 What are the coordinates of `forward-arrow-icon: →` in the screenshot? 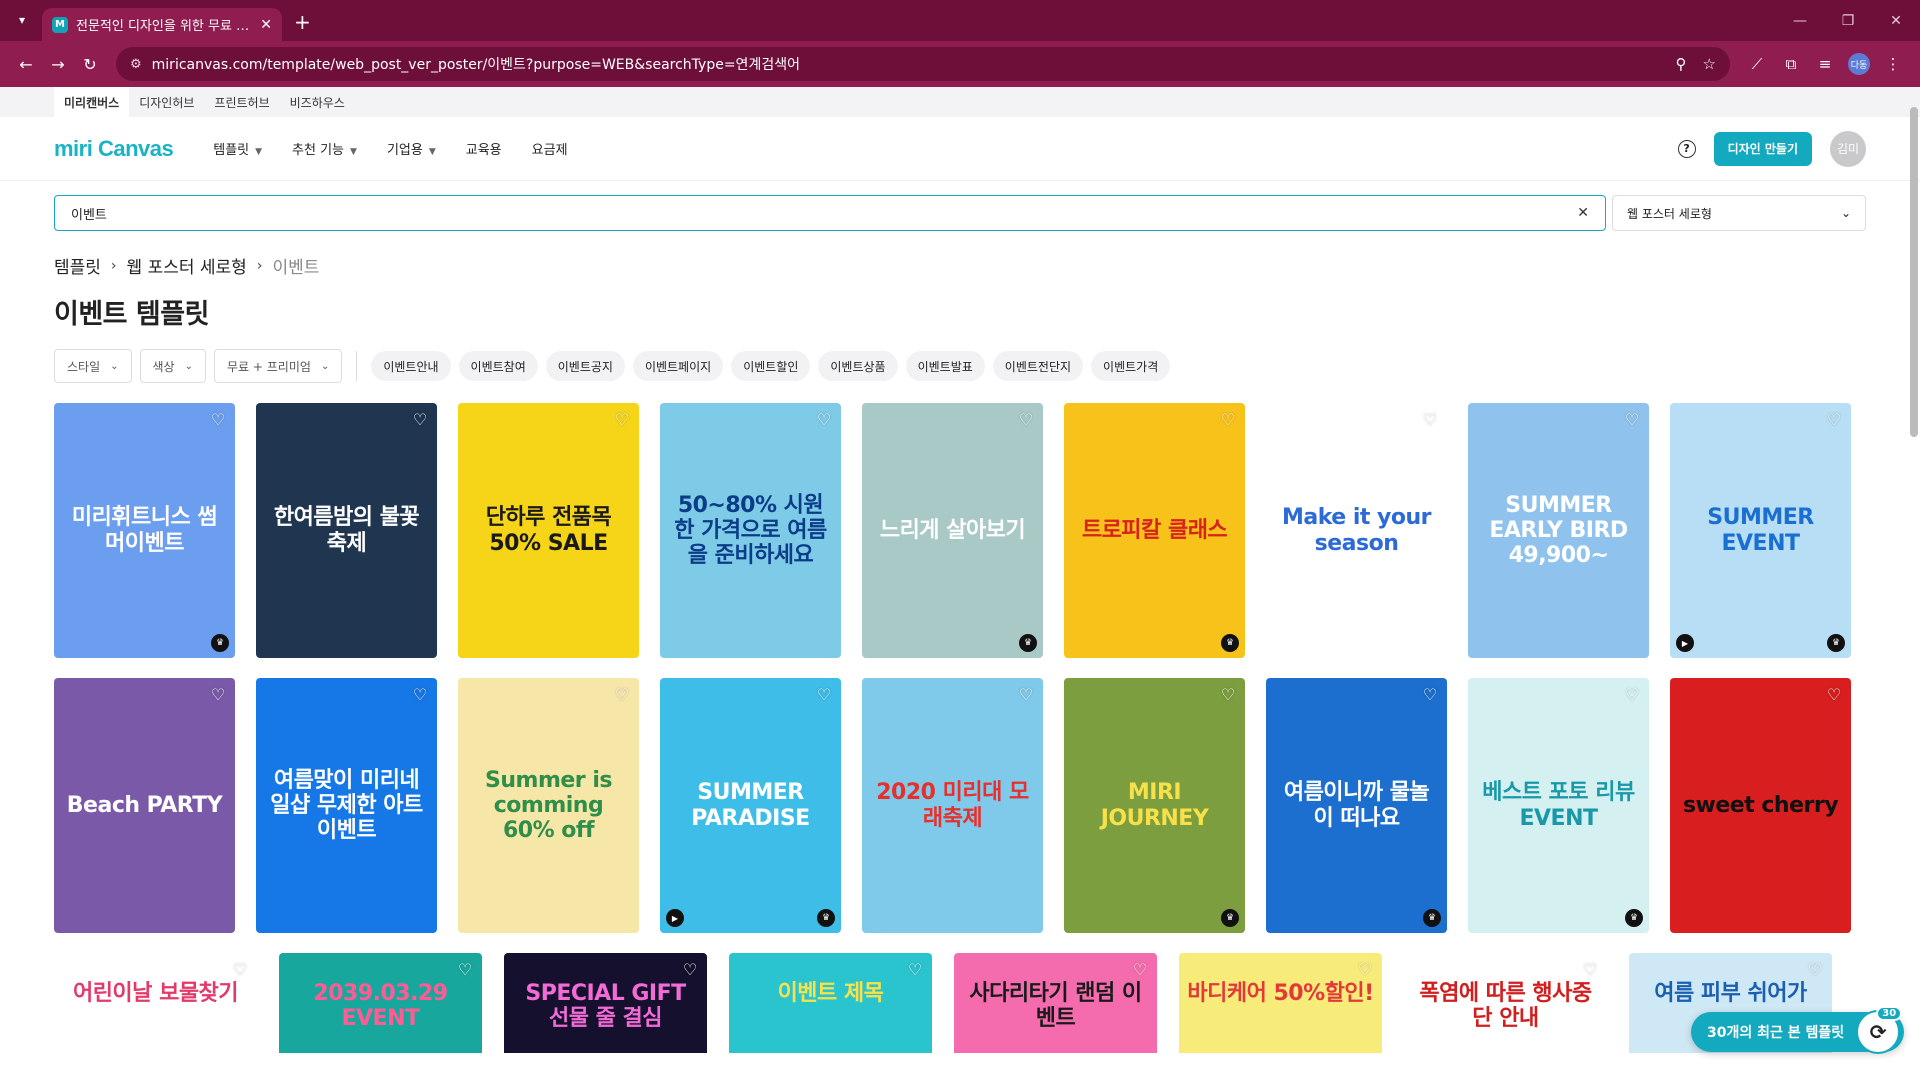 It's located at (58, 64).